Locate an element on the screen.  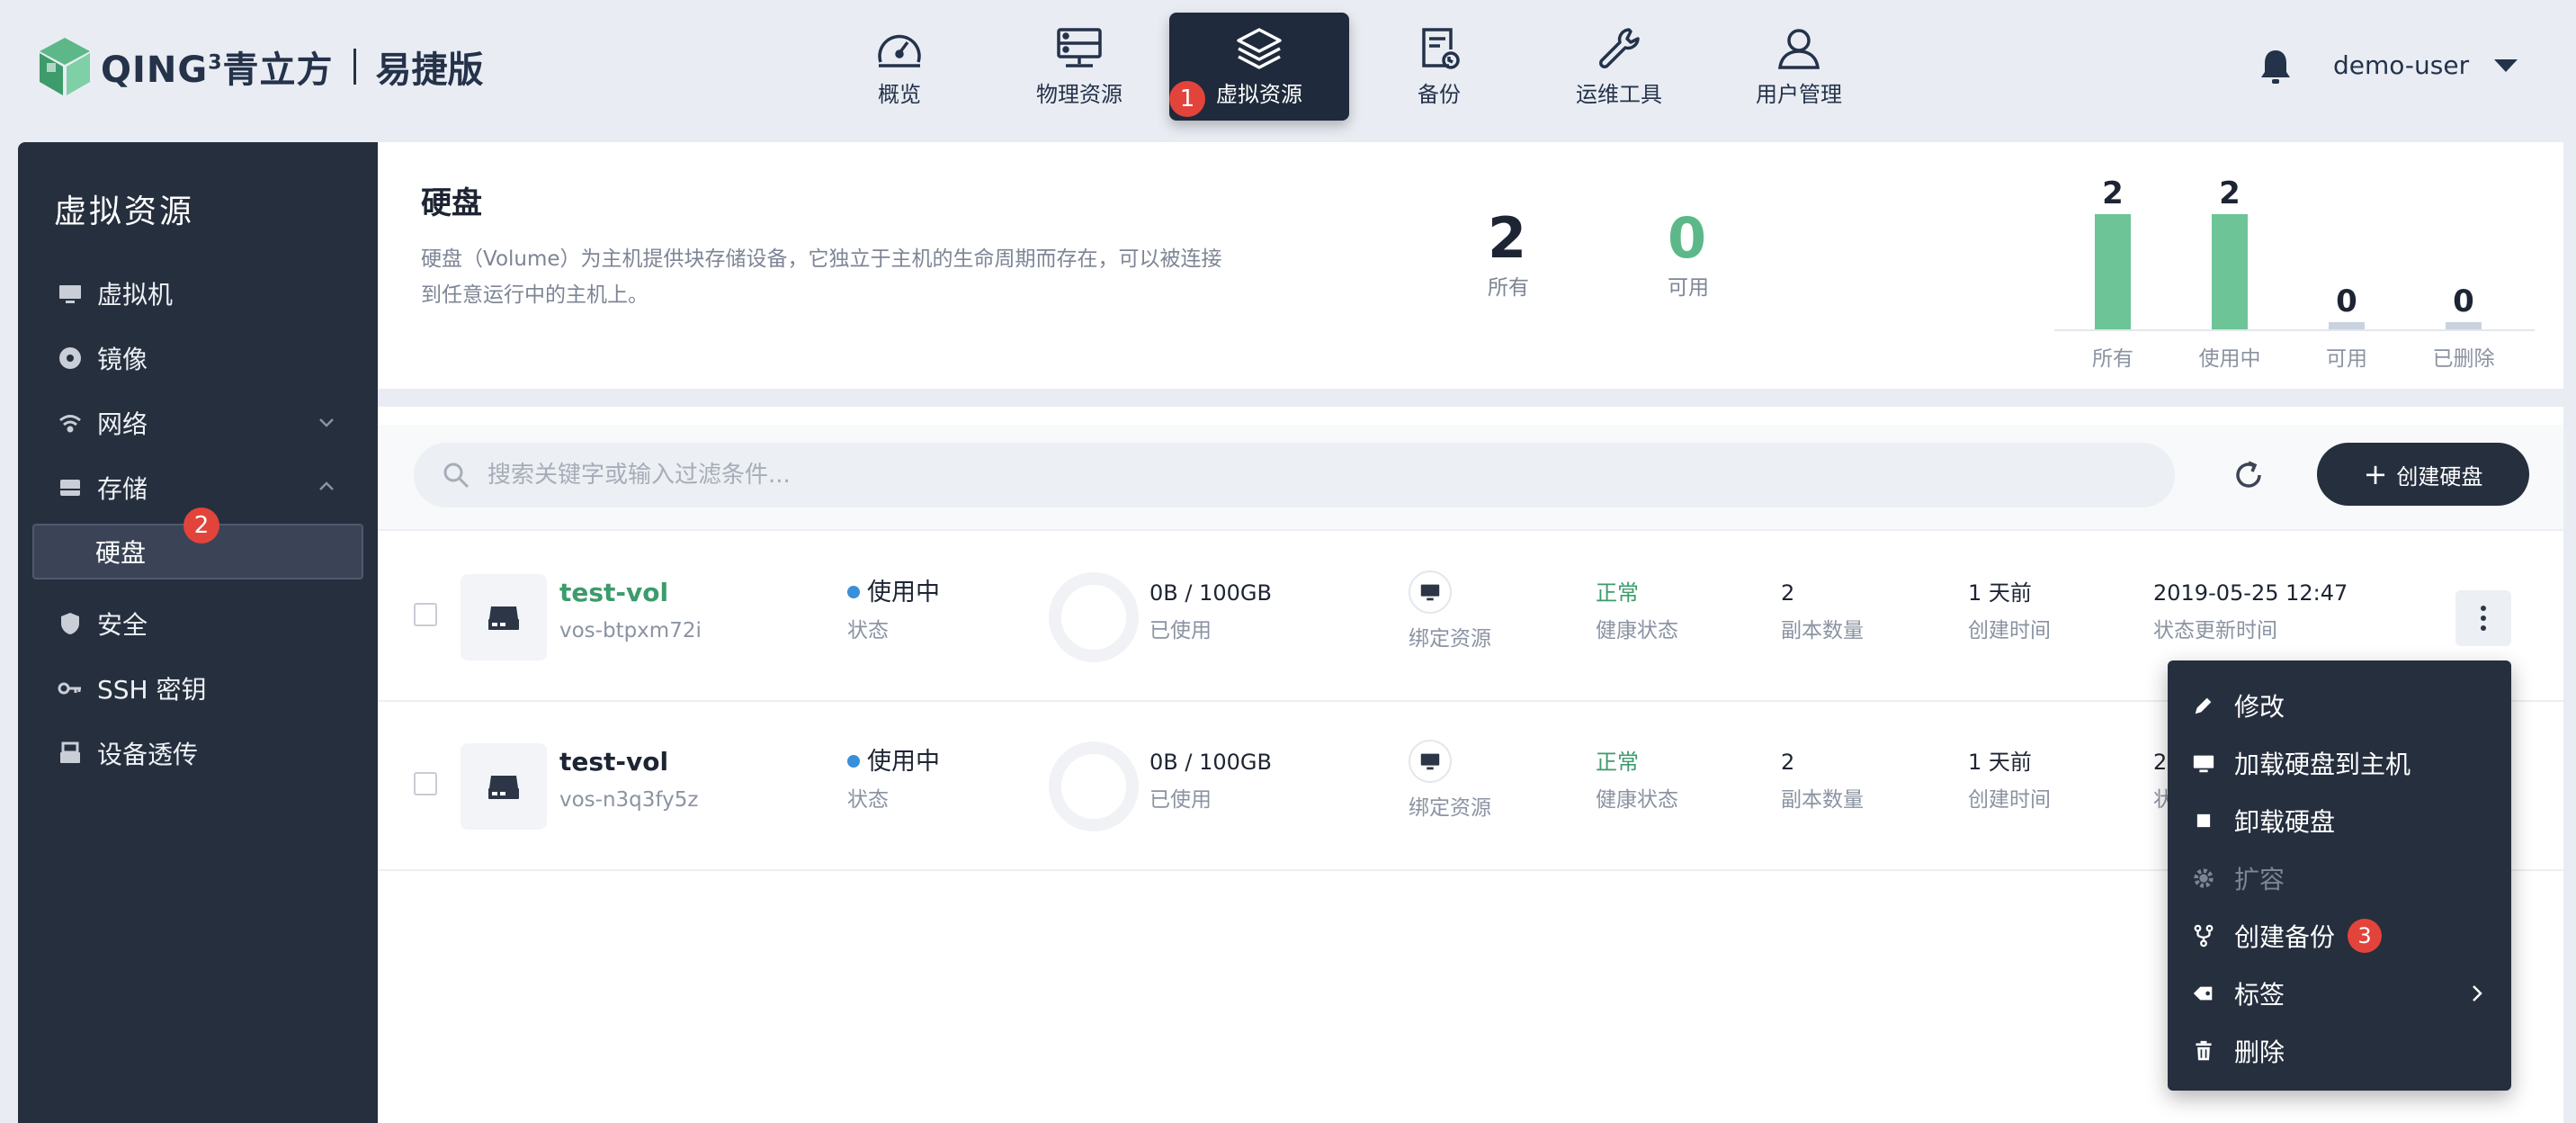
toolbar: + 创建硬盘 is located at coordinates (1470, 478).